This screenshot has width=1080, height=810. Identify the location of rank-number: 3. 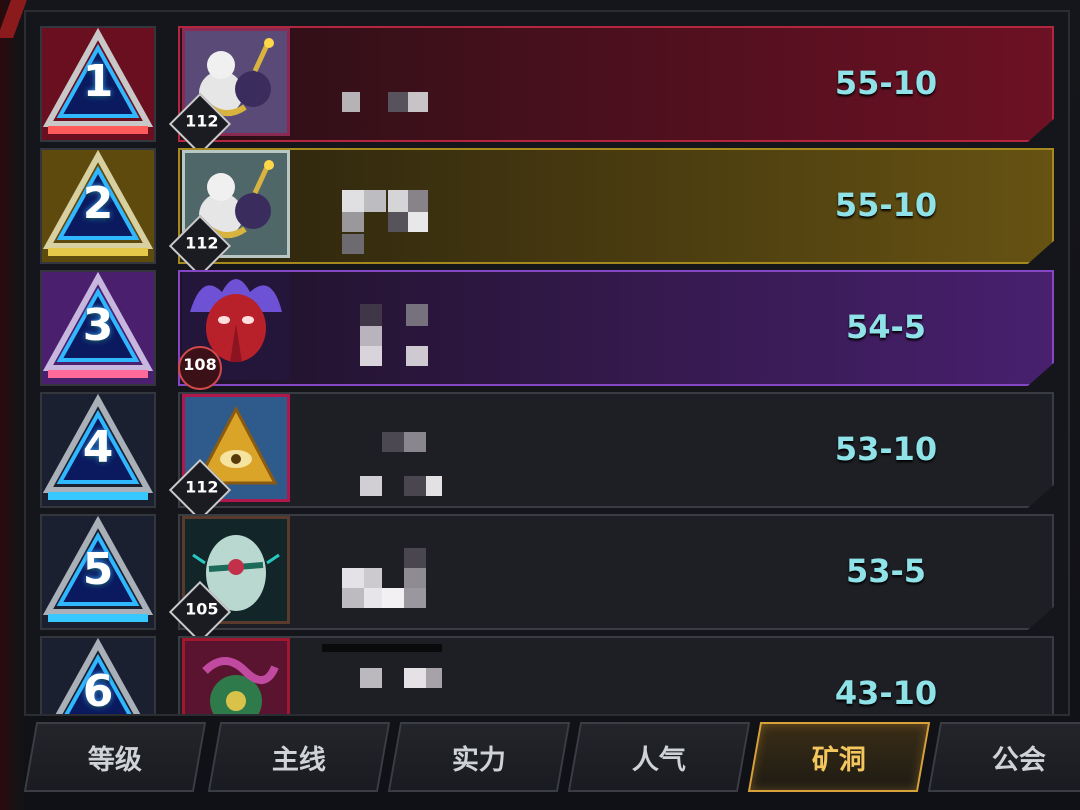
(98, 325).